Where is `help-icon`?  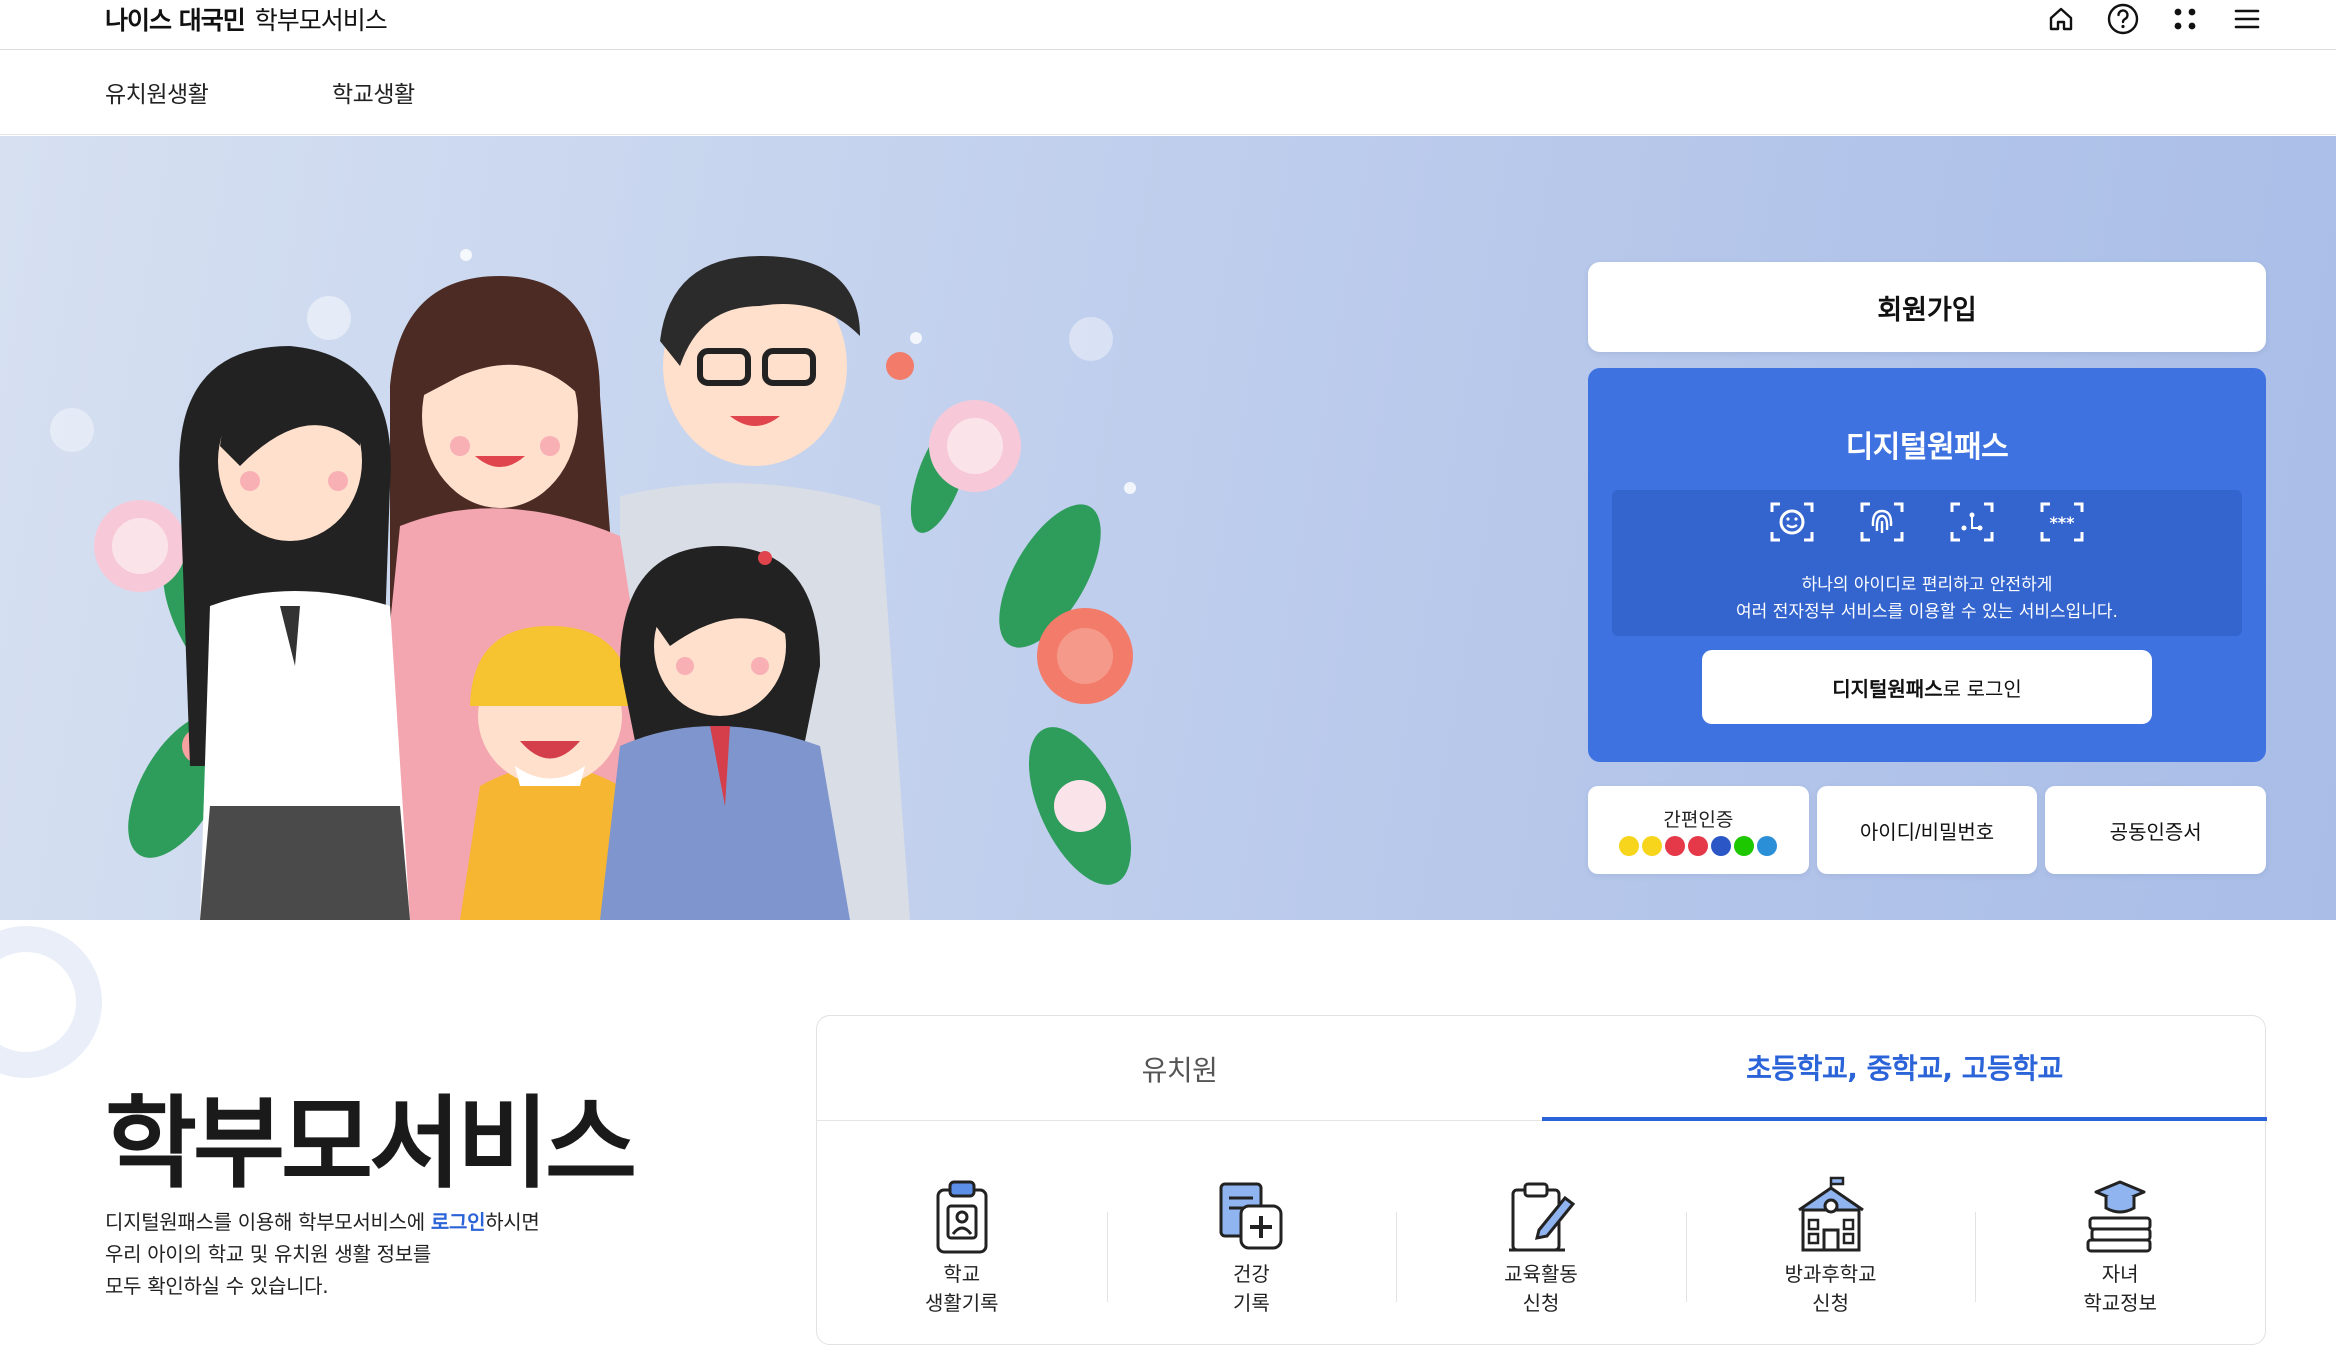
help-icon is located at coordinates (2123, 19).